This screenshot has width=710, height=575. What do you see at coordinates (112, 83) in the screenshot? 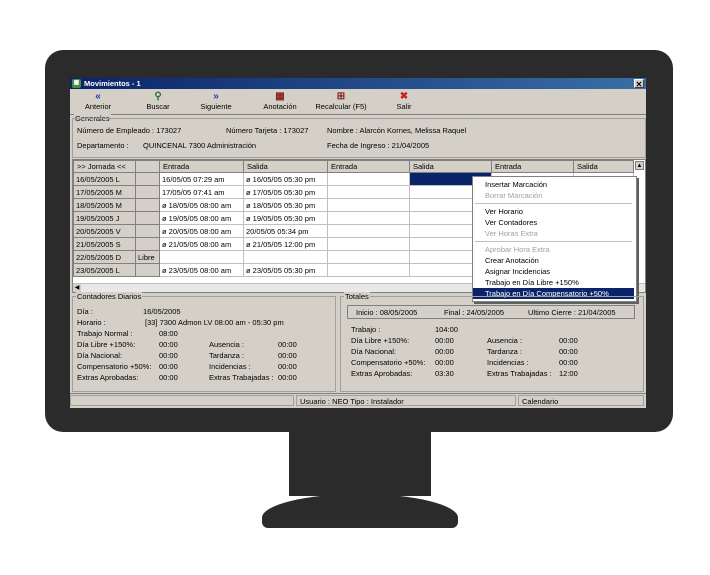
I see `window-title: Movimientos - 1` at bounding box center [112, 83].